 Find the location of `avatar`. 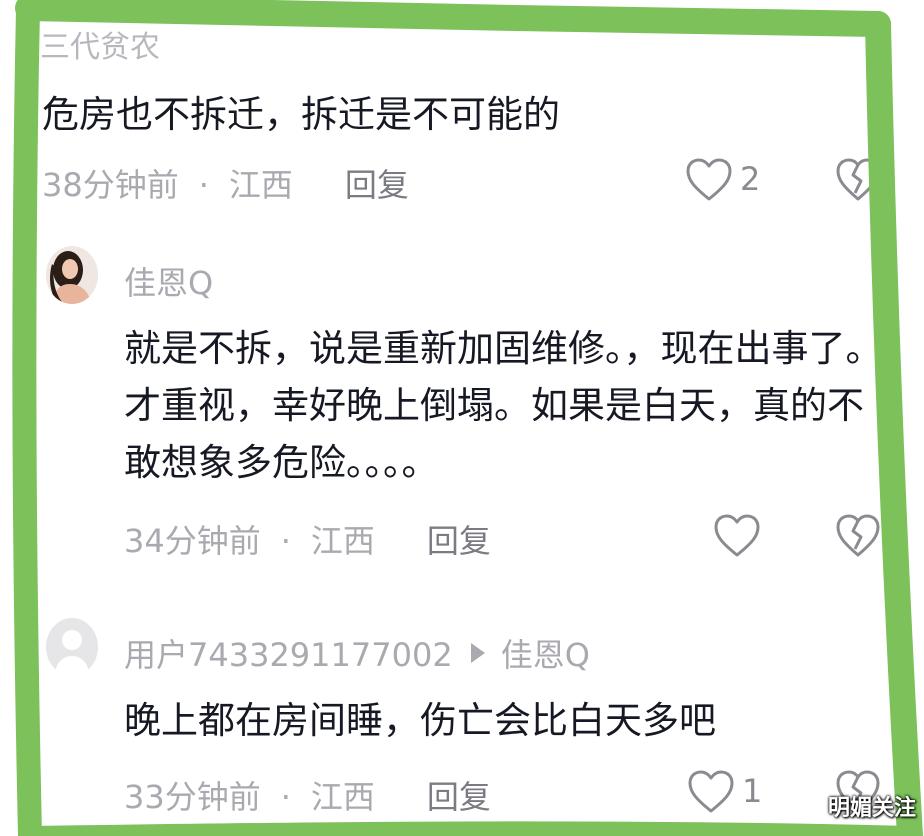

avatar is located at coordinates (72, 275).